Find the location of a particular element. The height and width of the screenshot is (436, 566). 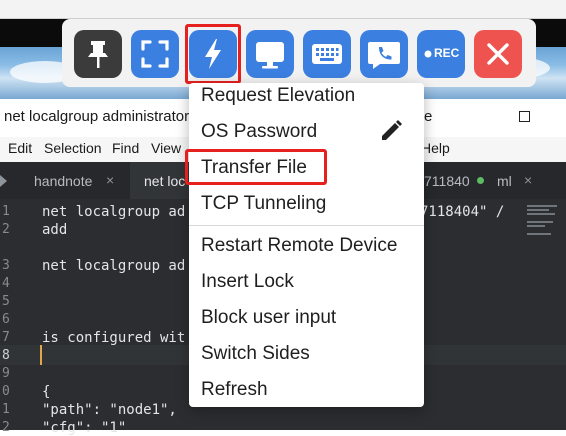

line-number: 0 is located at coordinates (6, 391).